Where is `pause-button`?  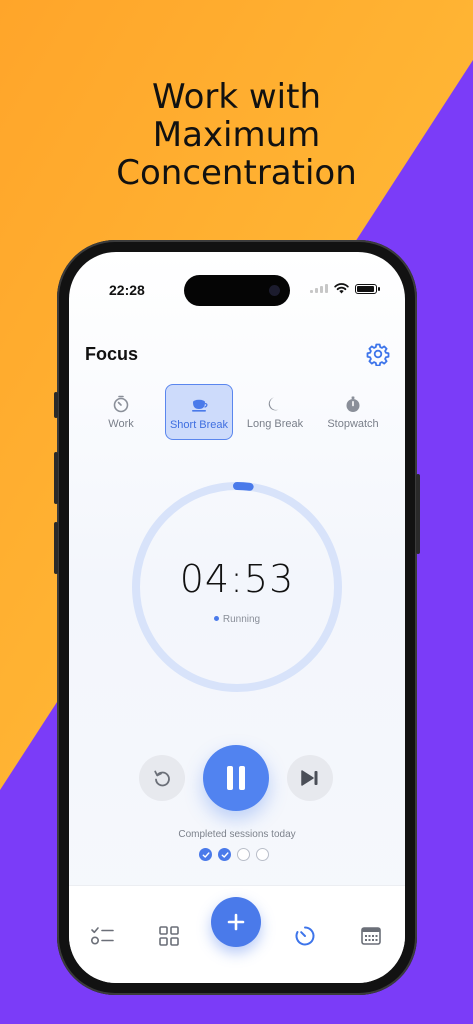
pause-button is located at coordinates (236, 778).